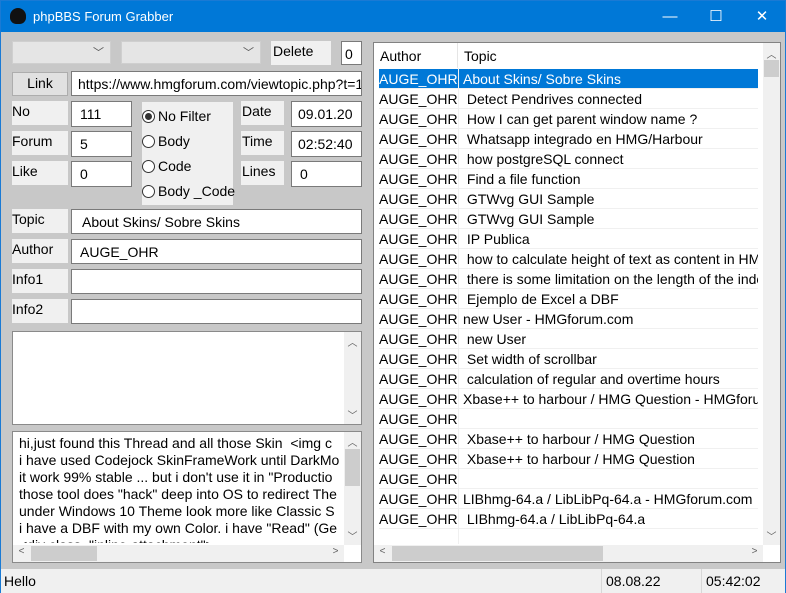  I want to click on notes-vertical-scrollbar: ︿ ﹀, so click(352, 378).